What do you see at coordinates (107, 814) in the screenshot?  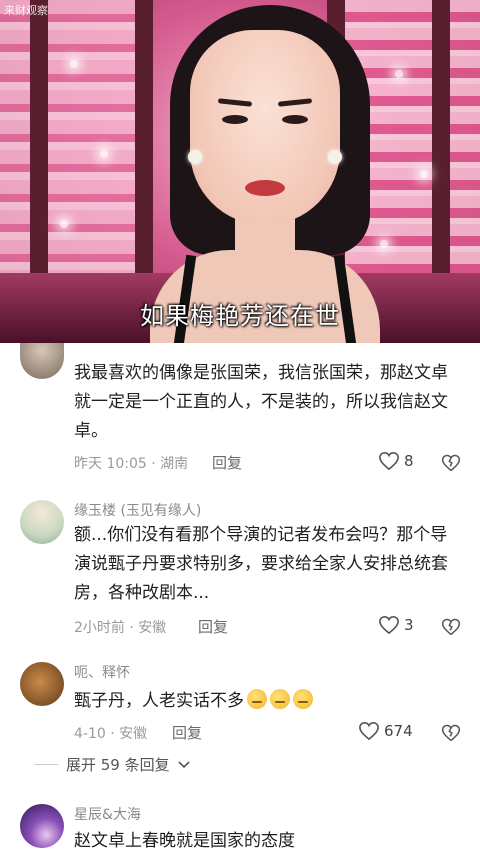 I see `comment-username: 星辰&大海` at bounding box center [107, 814].